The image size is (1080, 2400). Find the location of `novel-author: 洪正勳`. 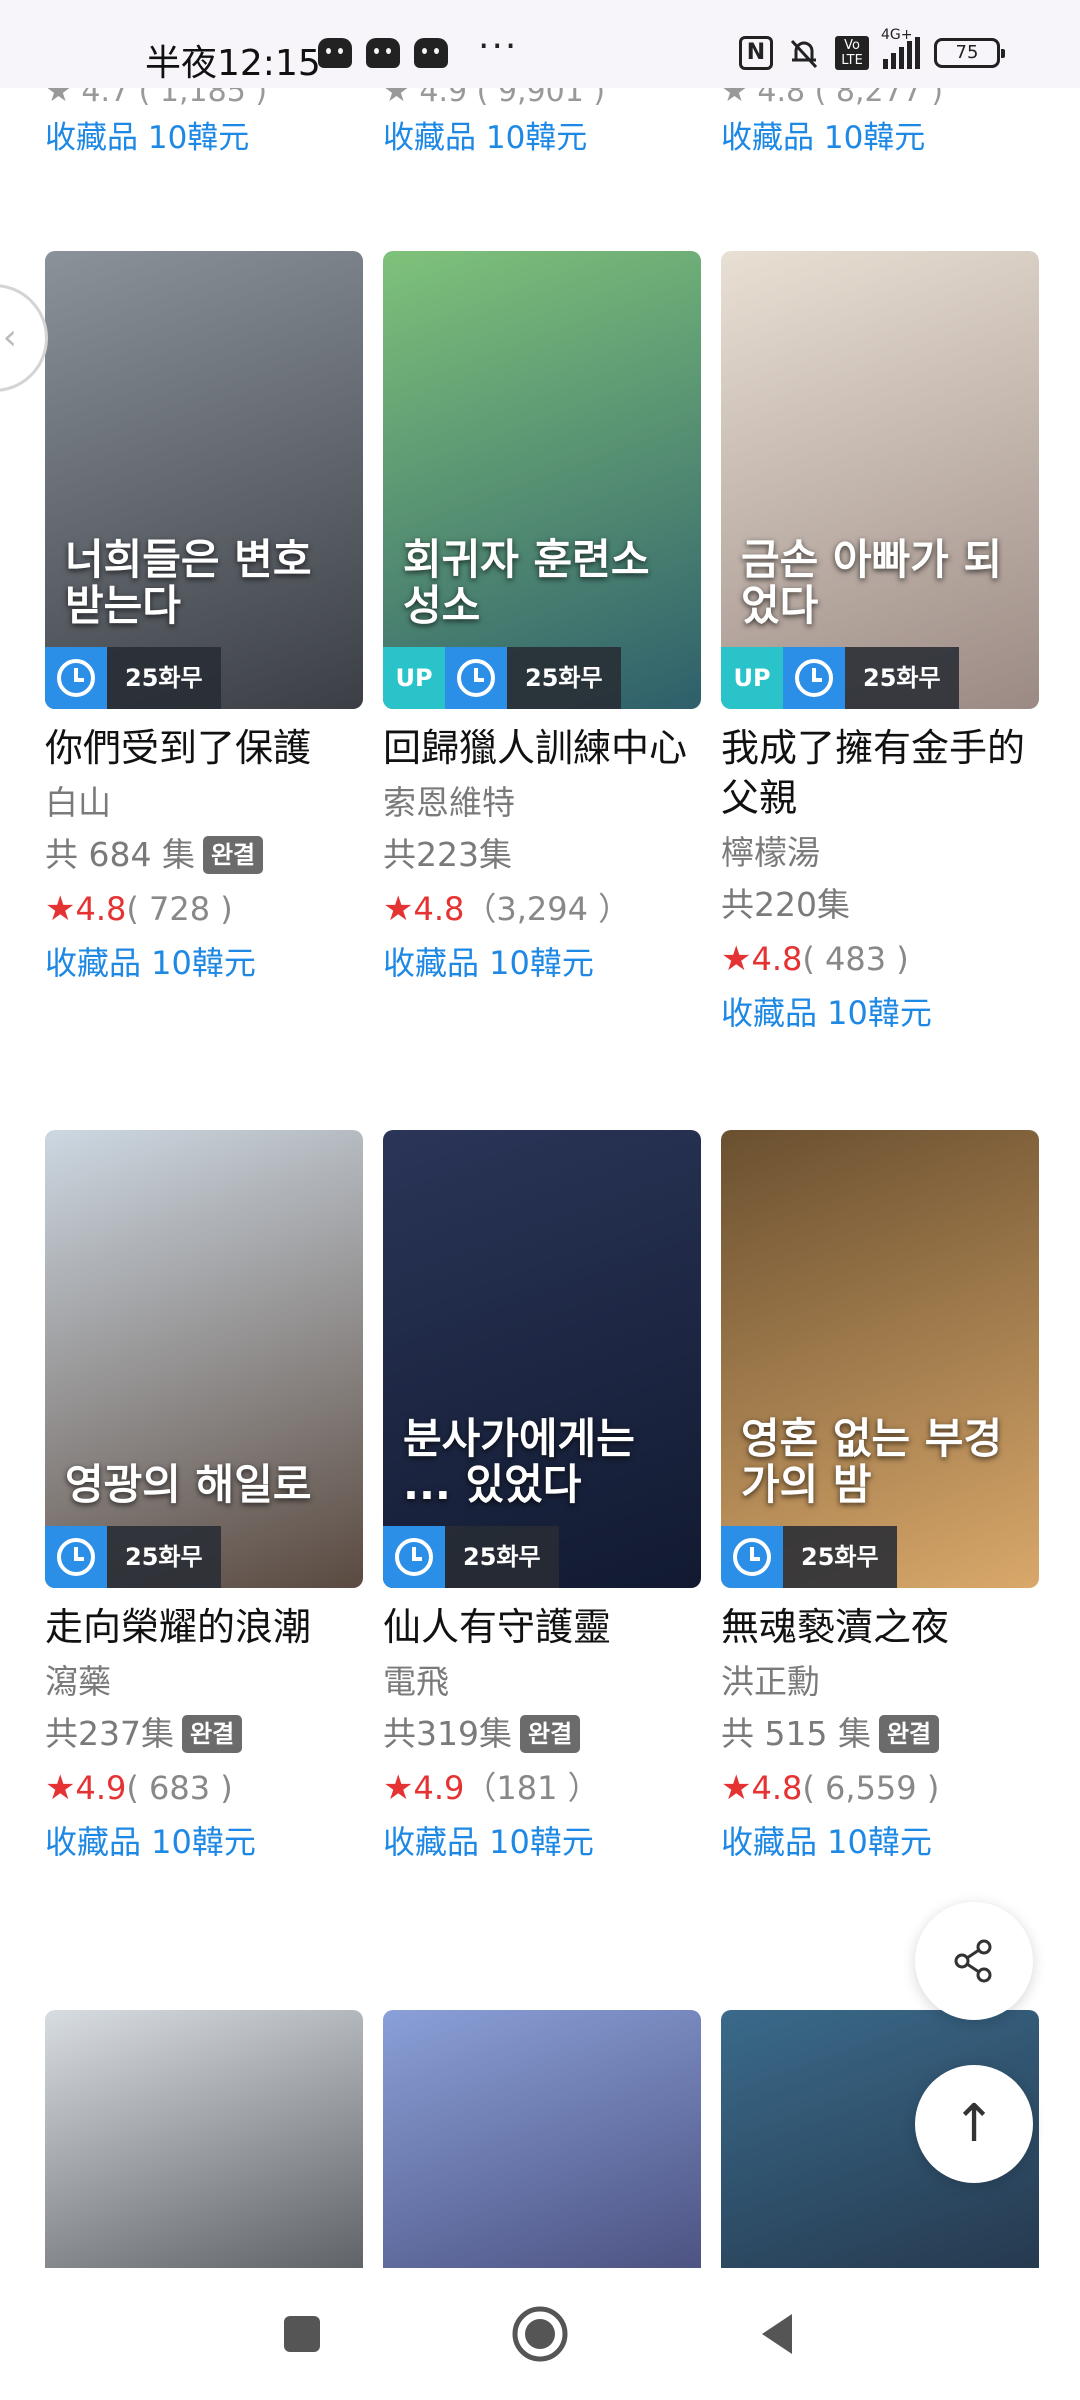

novel-author: 洪正勳 is located at coordinates (770, 1681).